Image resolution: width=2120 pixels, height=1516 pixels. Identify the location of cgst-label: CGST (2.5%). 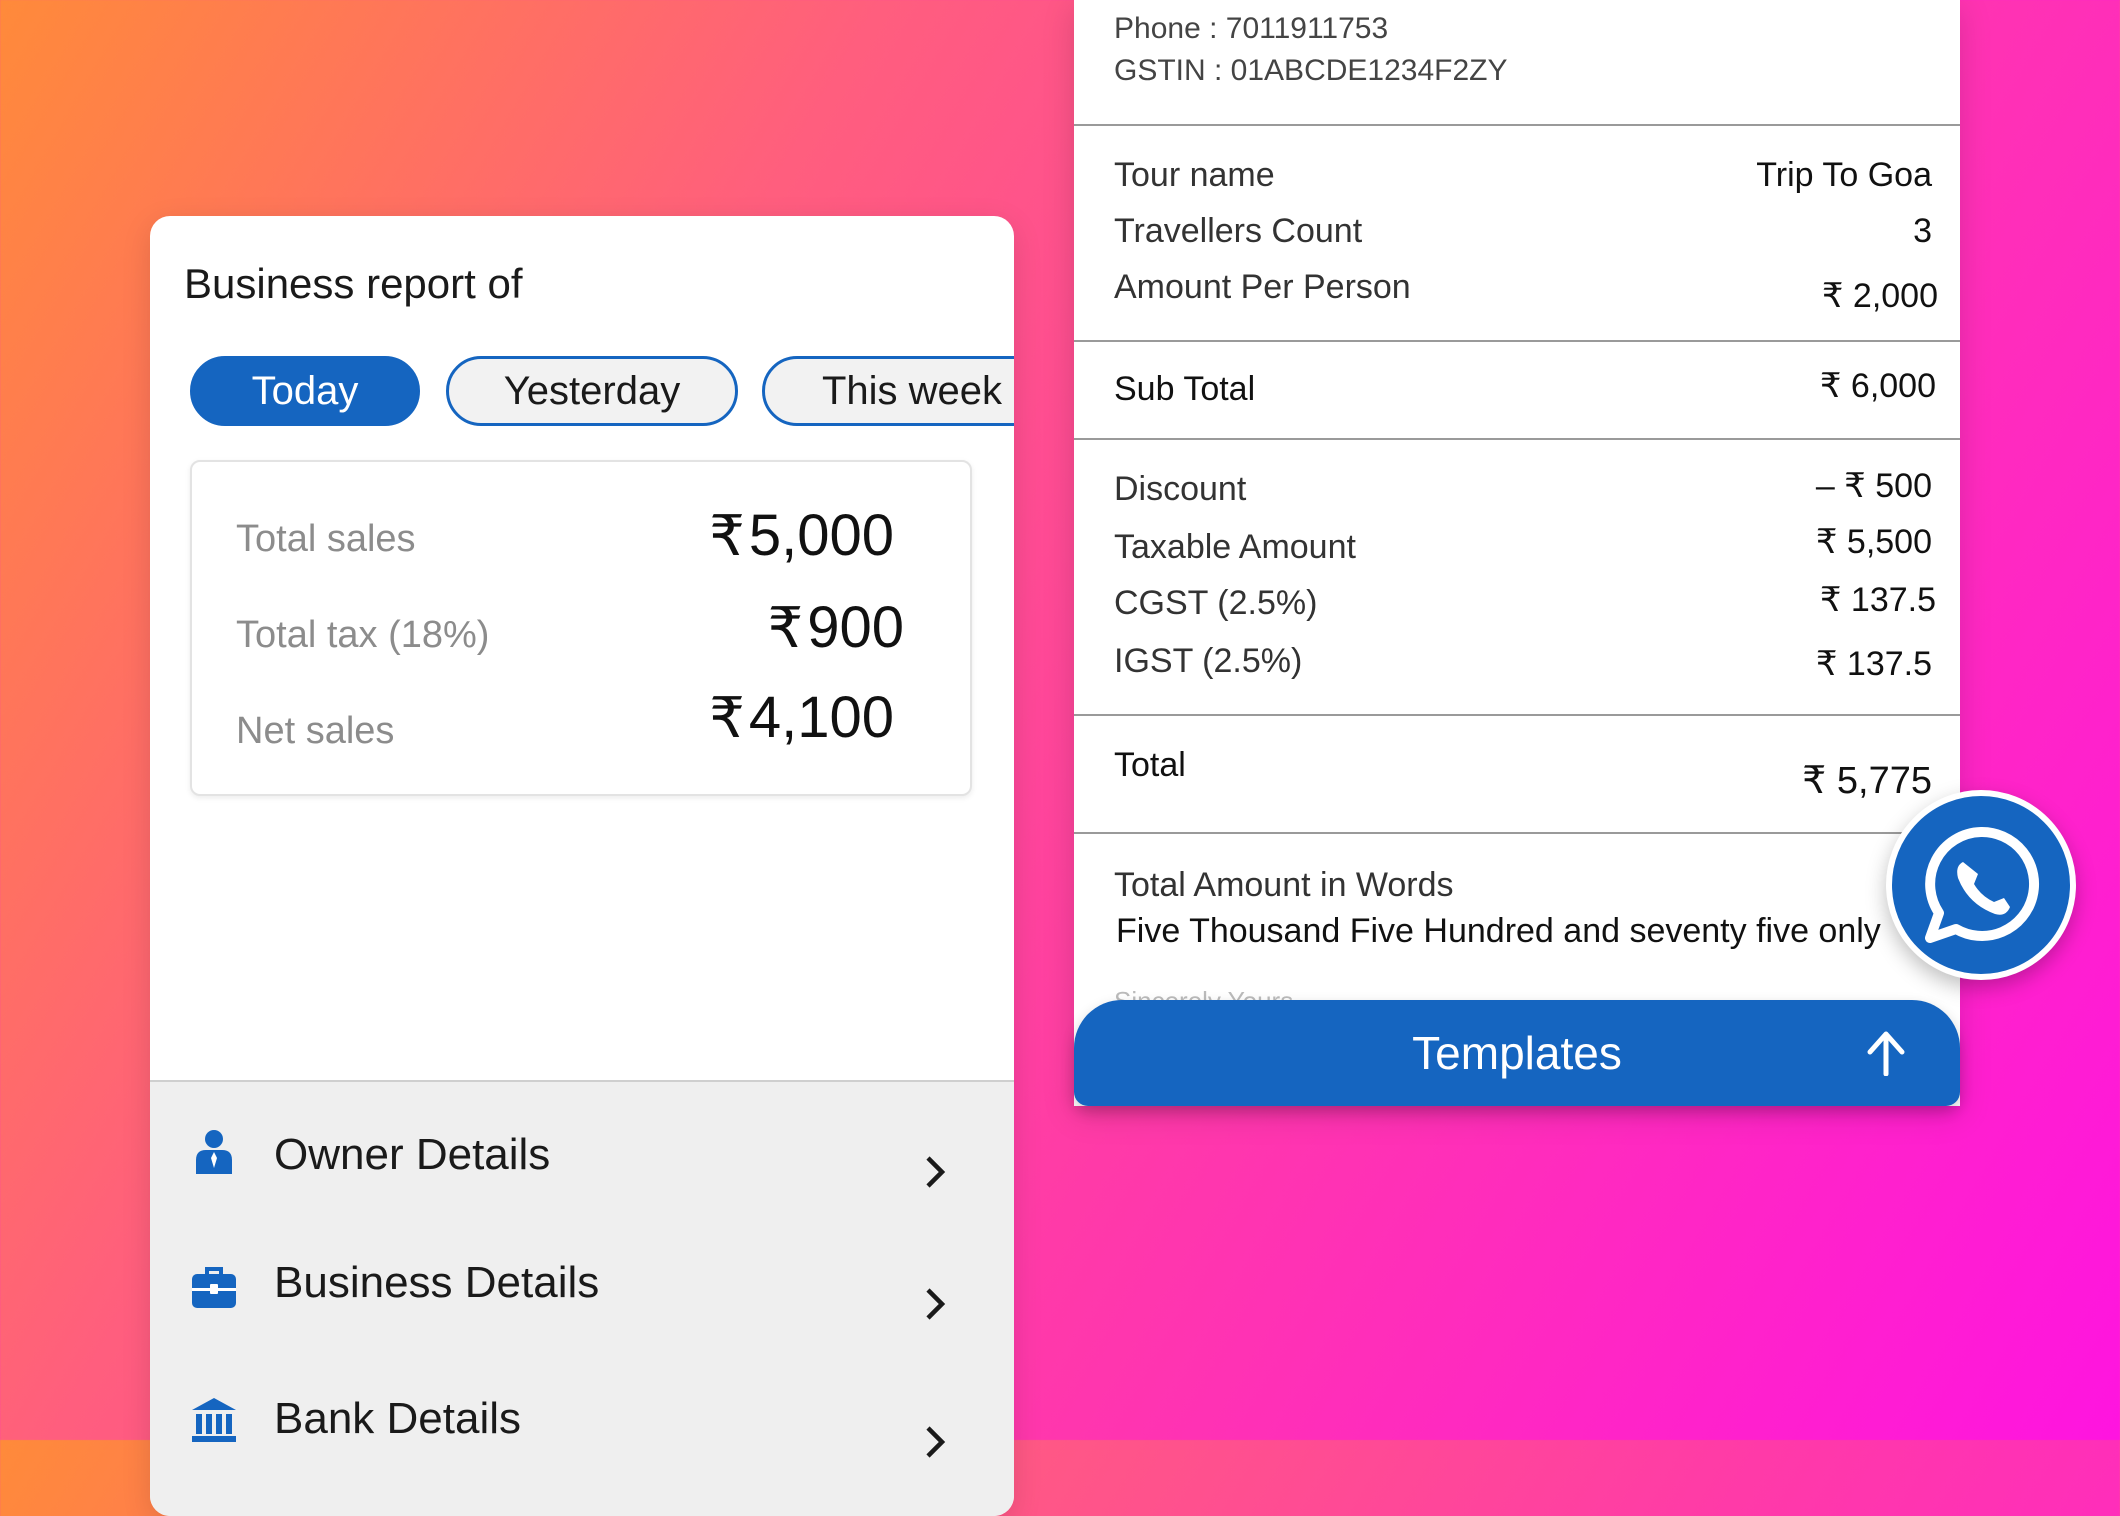
(1216, 603).